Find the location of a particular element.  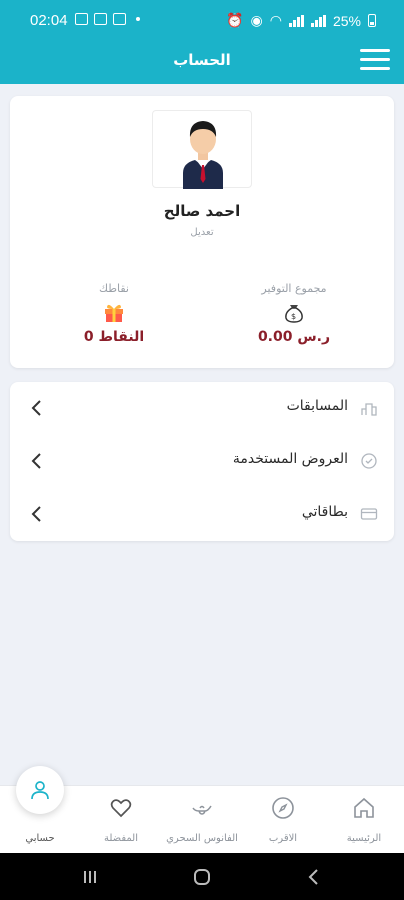

account-active-button is located at coordinates (40, 790).